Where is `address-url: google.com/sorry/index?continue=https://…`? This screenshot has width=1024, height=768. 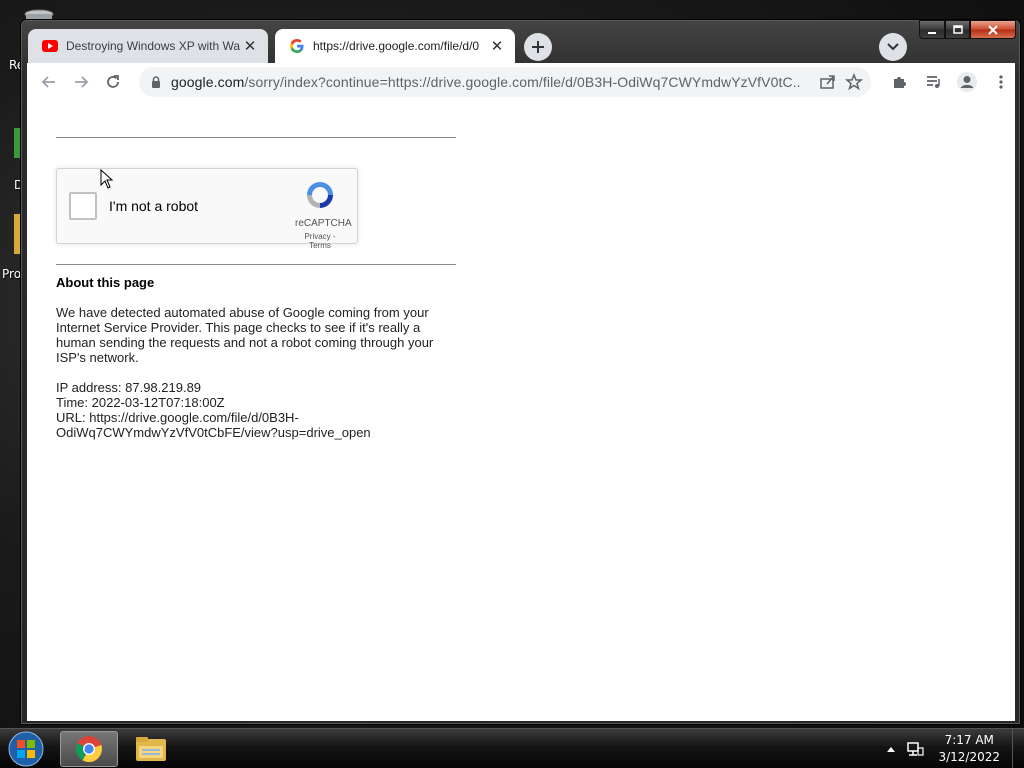 address-url: google.com/sorry/index?continue=https://… is located at coordinates (486, 82).